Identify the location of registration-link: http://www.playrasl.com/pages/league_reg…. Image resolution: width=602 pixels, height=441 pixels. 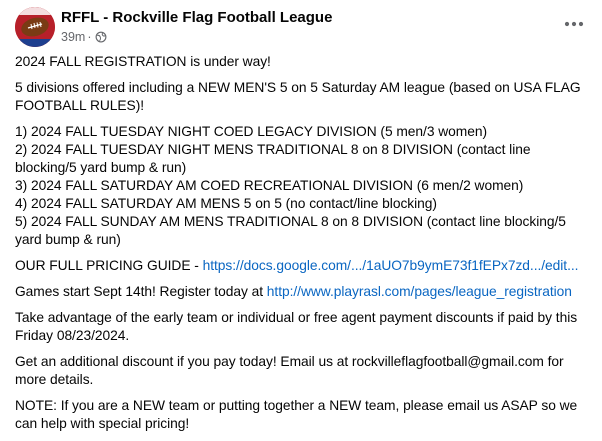
(419, 291).